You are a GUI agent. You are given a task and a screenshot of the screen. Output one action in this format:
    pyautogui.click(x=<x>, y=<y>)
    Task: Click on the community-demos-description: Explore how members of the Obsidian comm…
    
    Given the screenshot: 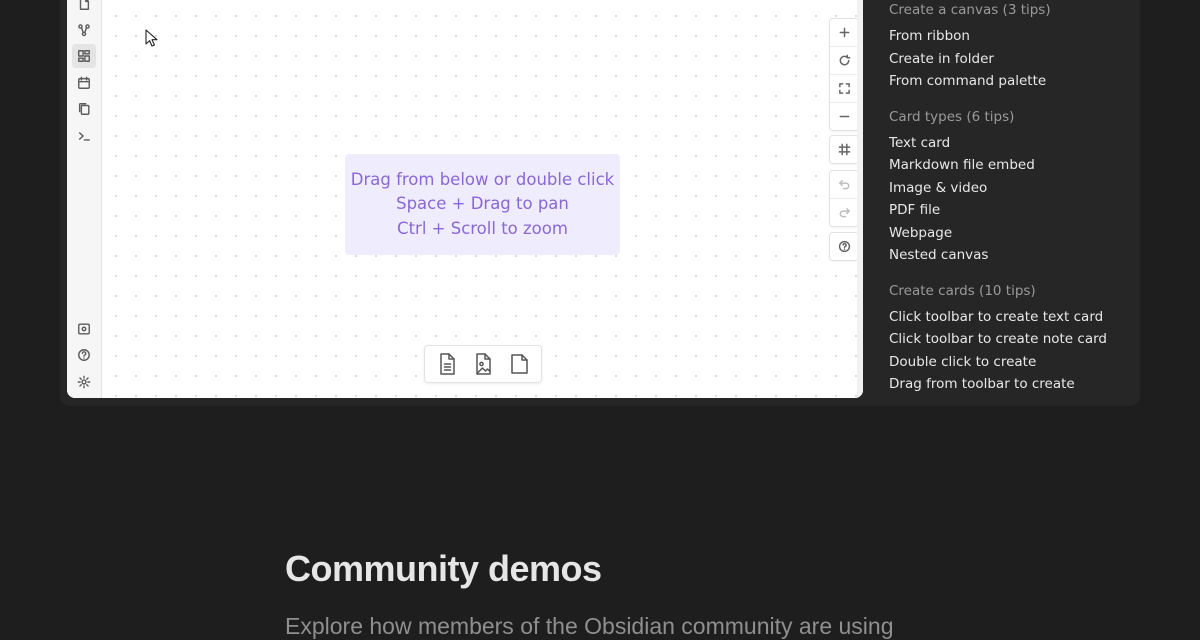 What is the action you would take?
    pyautogui.click(x=589, y=626)
    